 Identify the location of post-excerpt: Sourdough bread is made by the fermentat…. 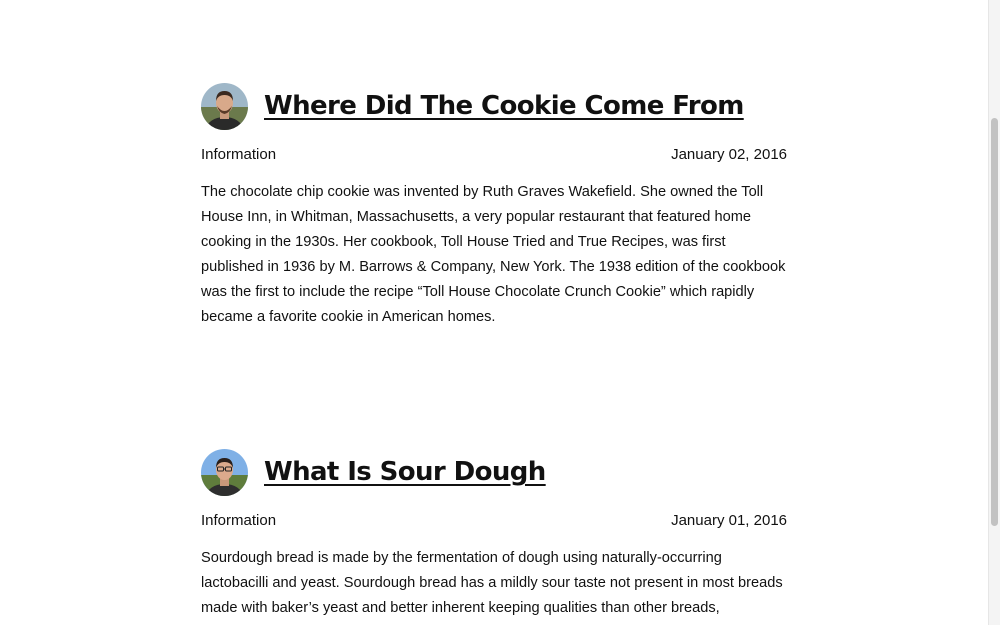
(492, 583).